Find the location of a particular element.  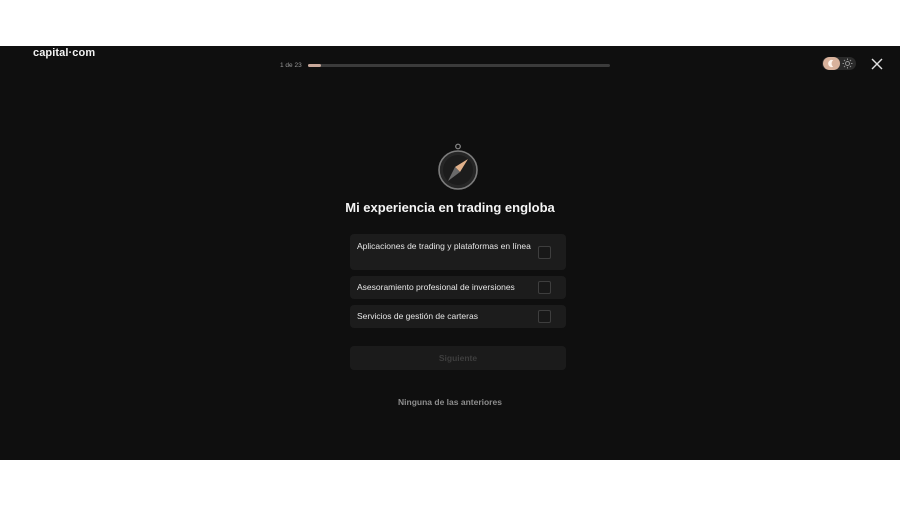

progress-bar is located at coordinates (459, 65).